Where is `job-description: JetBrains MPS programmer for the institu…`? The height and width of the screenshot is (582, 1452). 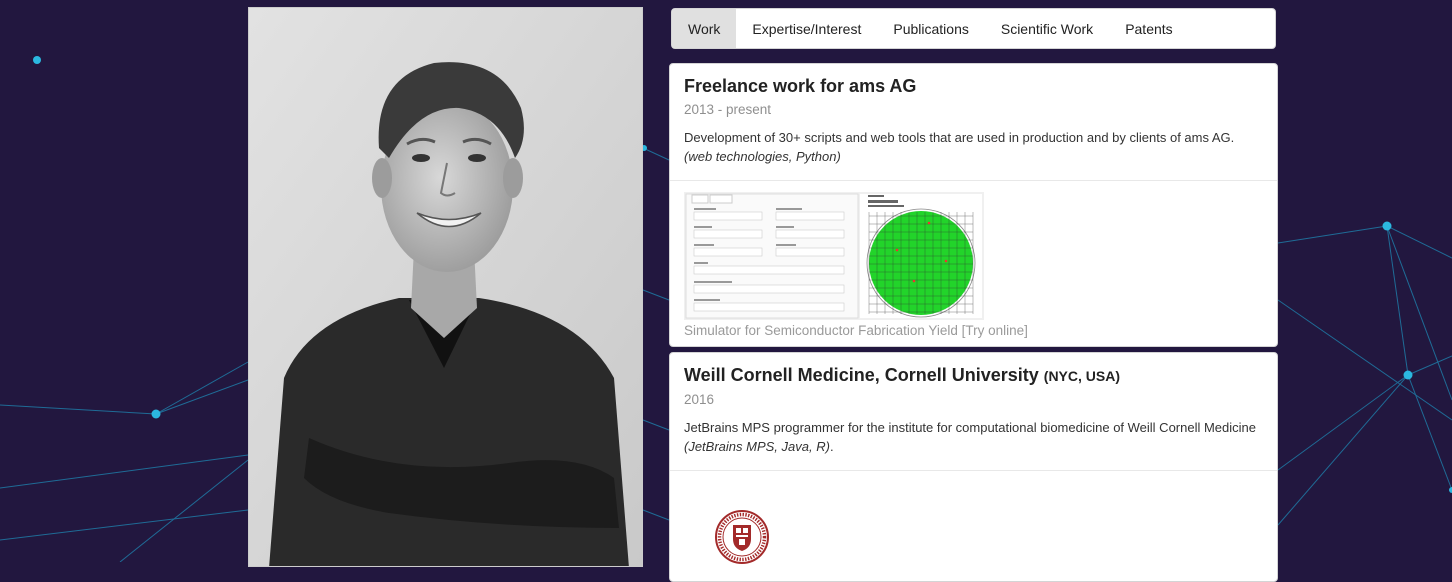
job-description: JetBrains MPS programmer for the institu… is located at coordinates (973, 437).